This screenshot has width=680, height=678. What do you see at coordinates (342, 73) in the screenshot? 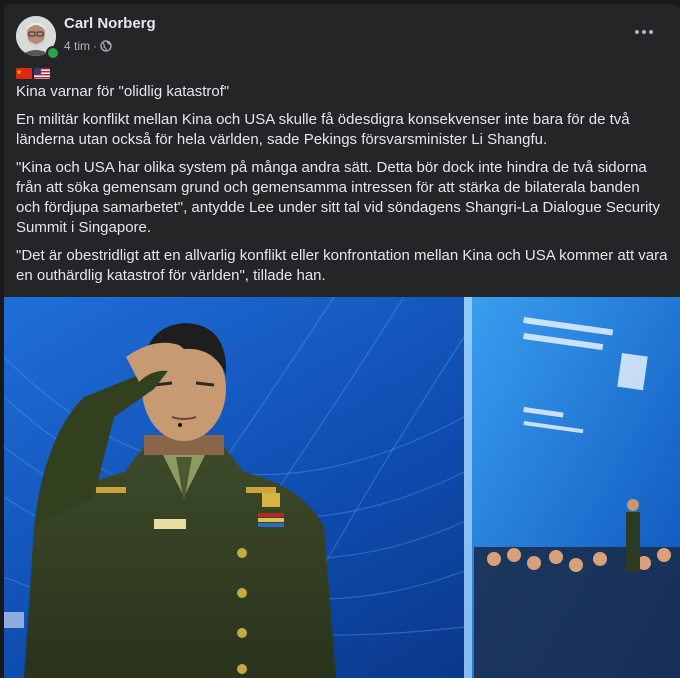
I see `flag-emojis` at bounding box center [342, 73].